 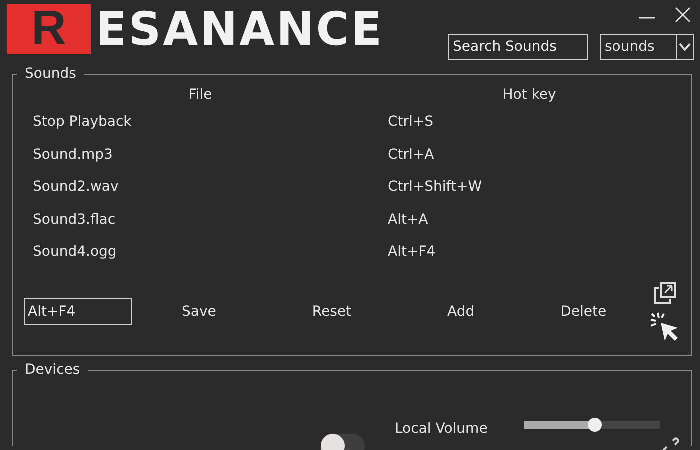 I want to click on volume-slider, so click(x=592, y=425).